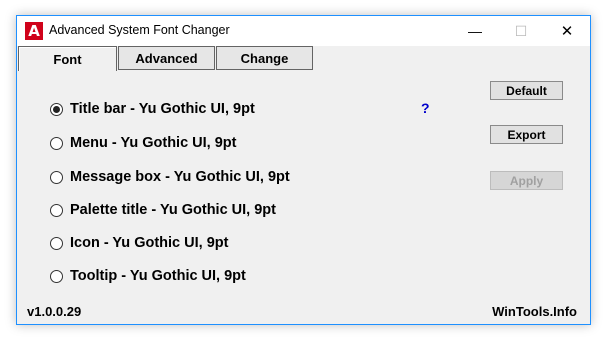  I want to click on font-option-message-box: Message box - Yu Gothic UI, 9pt, so click(170, 177).